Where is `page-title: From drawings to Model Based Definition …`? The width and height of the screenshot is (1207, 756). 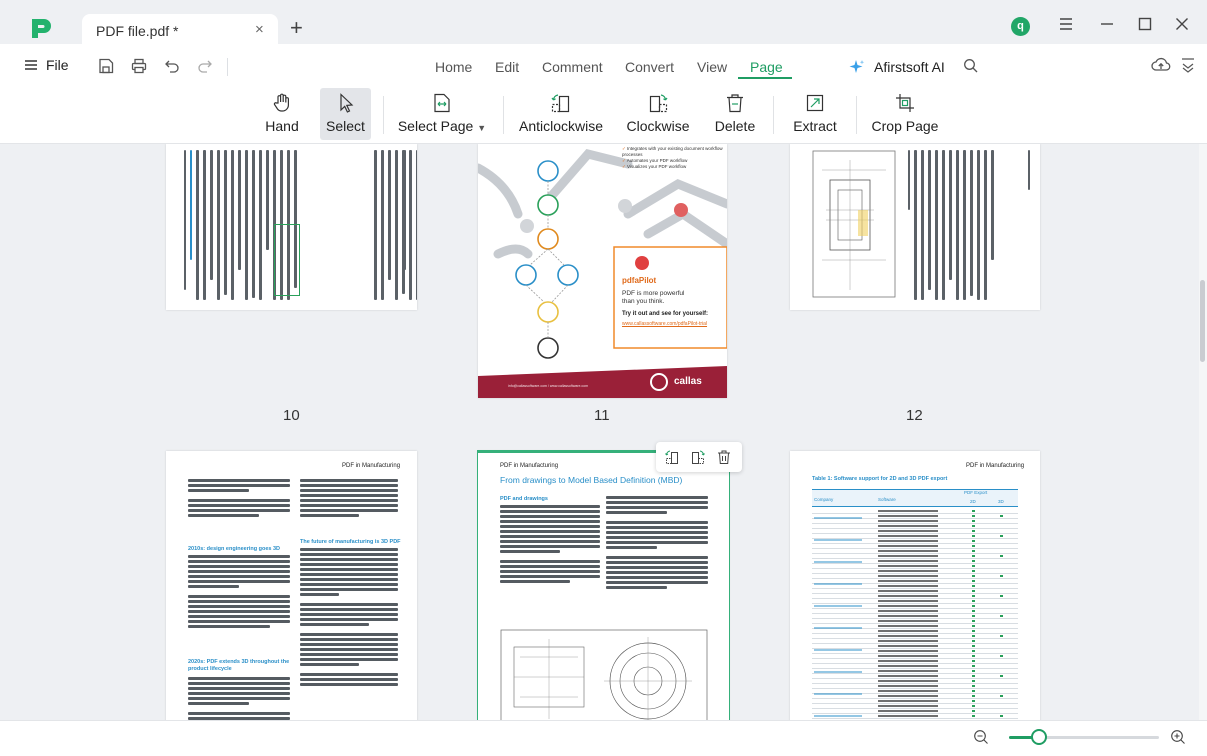
page-title: From drawings to Model Based Definition … is located at coordinates (591, 480).